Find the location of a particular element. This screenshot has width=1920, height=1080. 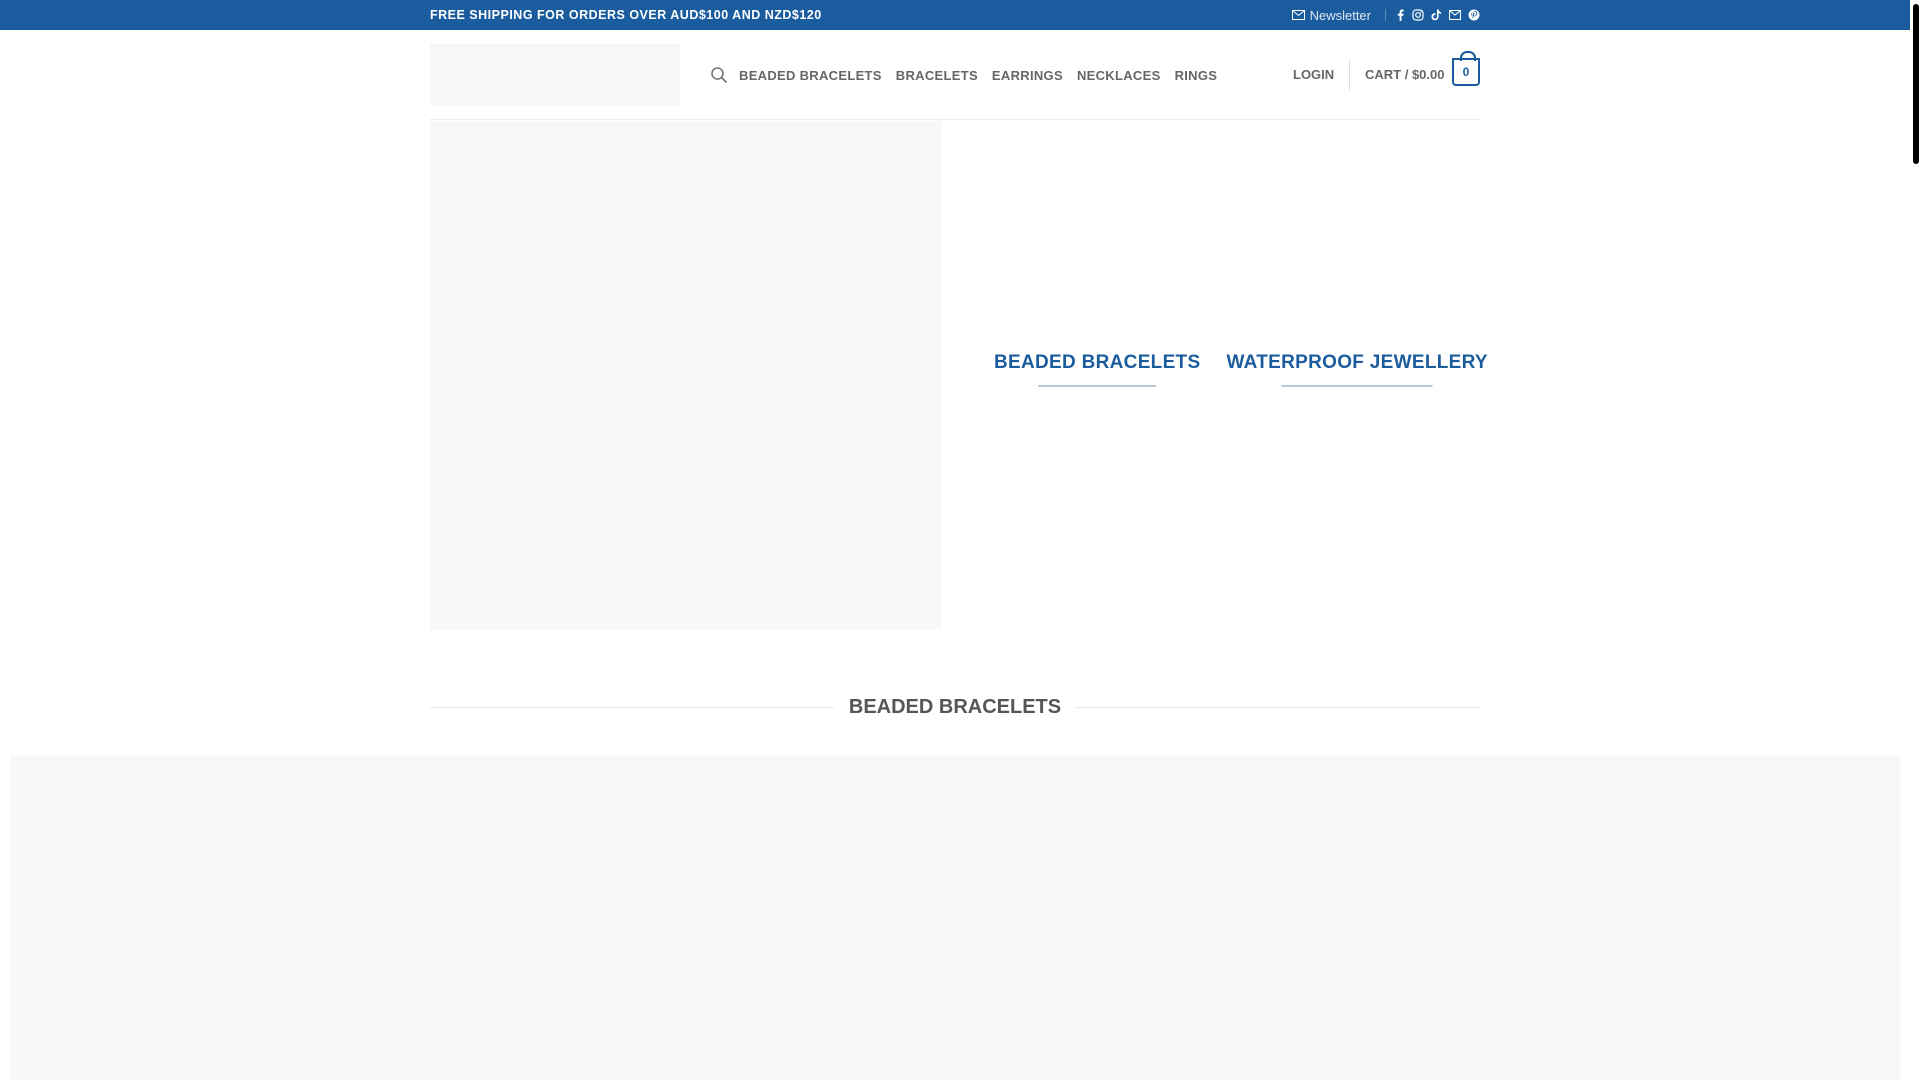

cart-link: CART / $0.00 is located at coordinates (1404, 74).